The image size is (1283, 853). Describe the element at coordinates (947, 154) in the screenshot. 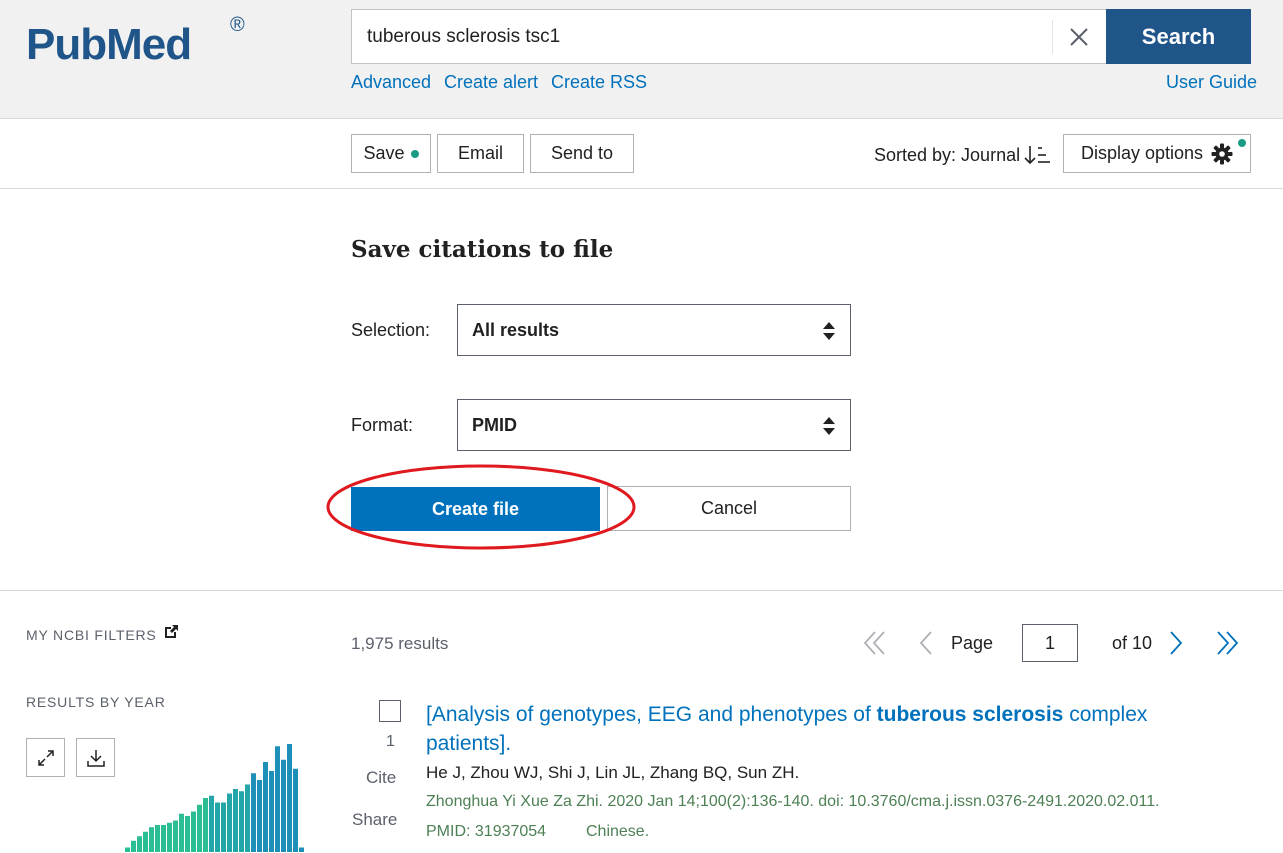

I see `sort-label: Sorted by: Journal` at that location.